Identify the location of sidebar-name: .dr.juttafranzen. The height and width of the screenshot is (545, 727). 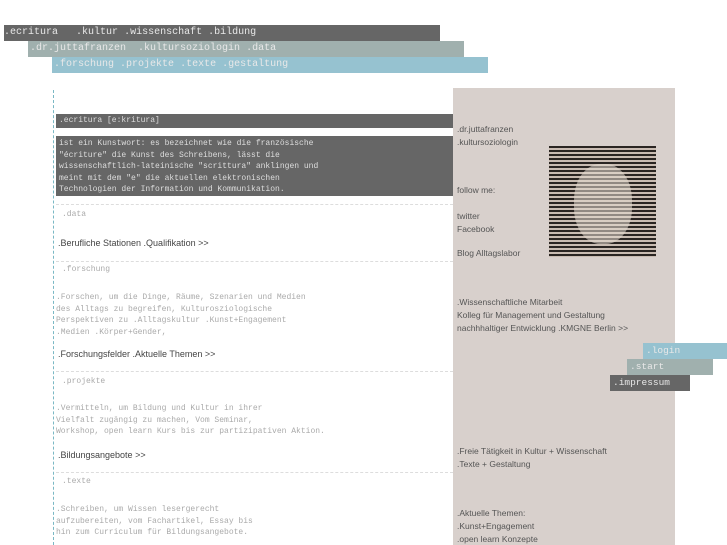
(485, 129).